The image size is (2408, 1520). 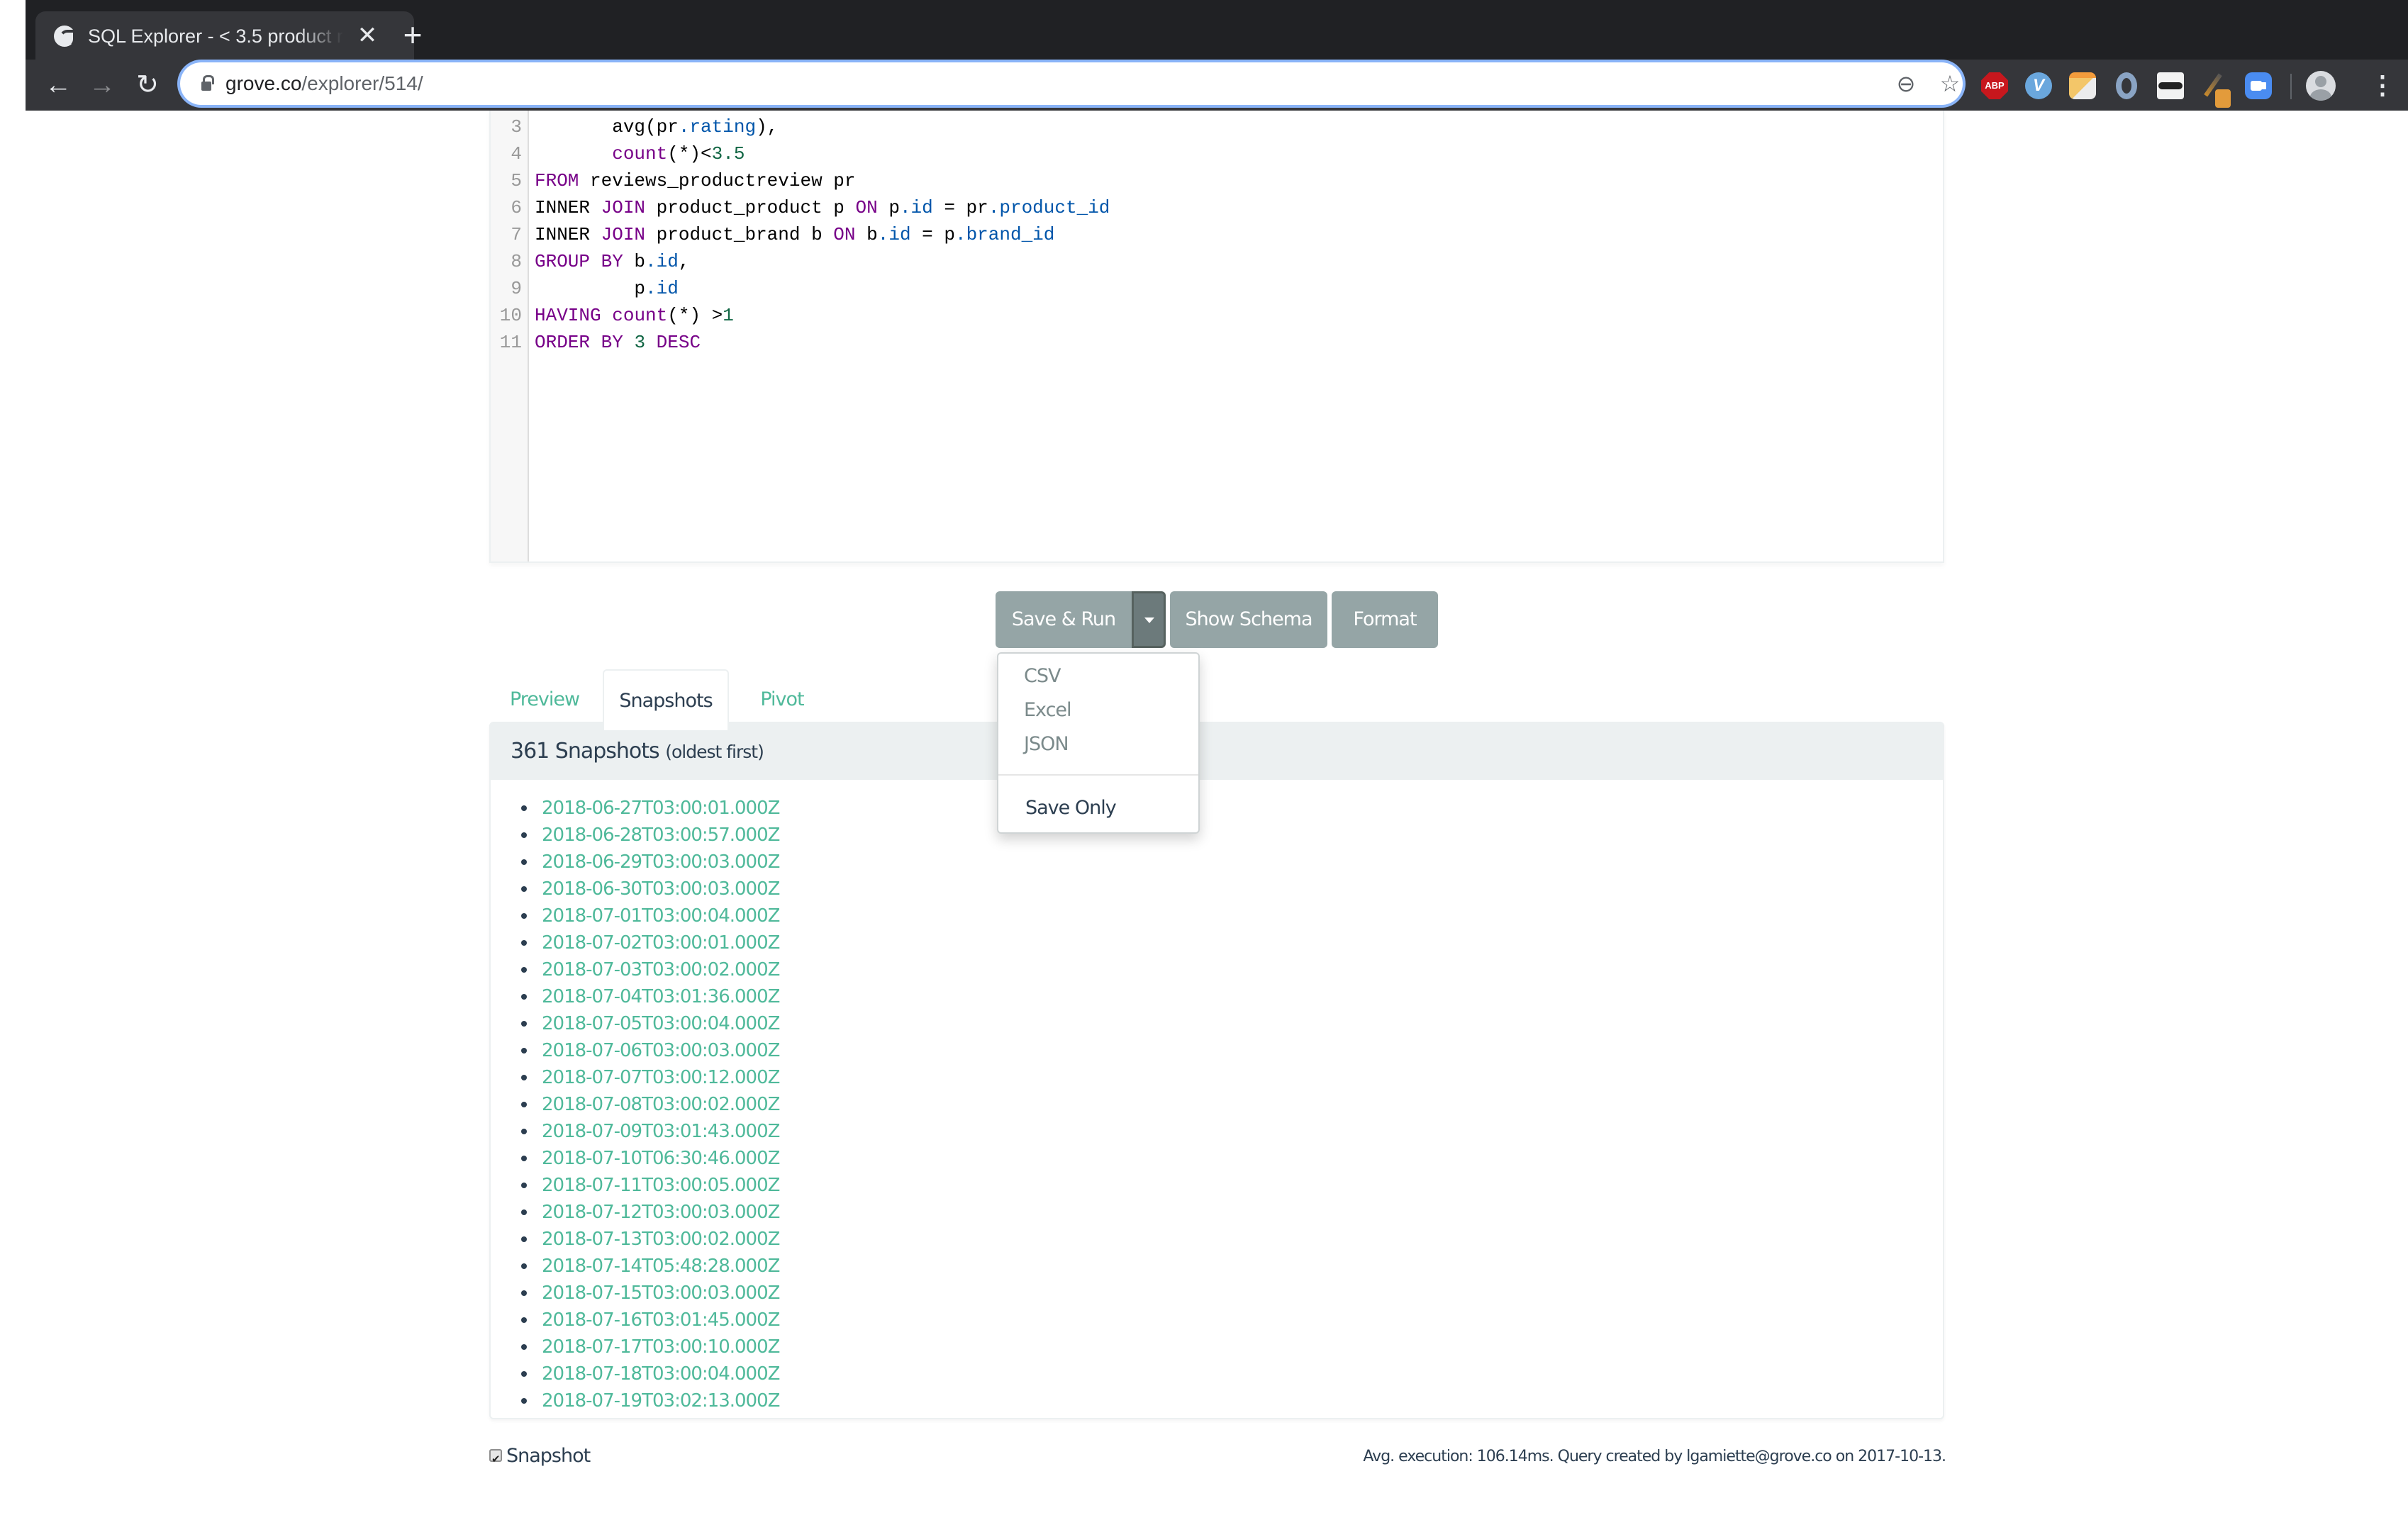 I want to click on snapshot-list-item: 2018-07-13T03:00:02.000Z, so click(x=645, y=1238).